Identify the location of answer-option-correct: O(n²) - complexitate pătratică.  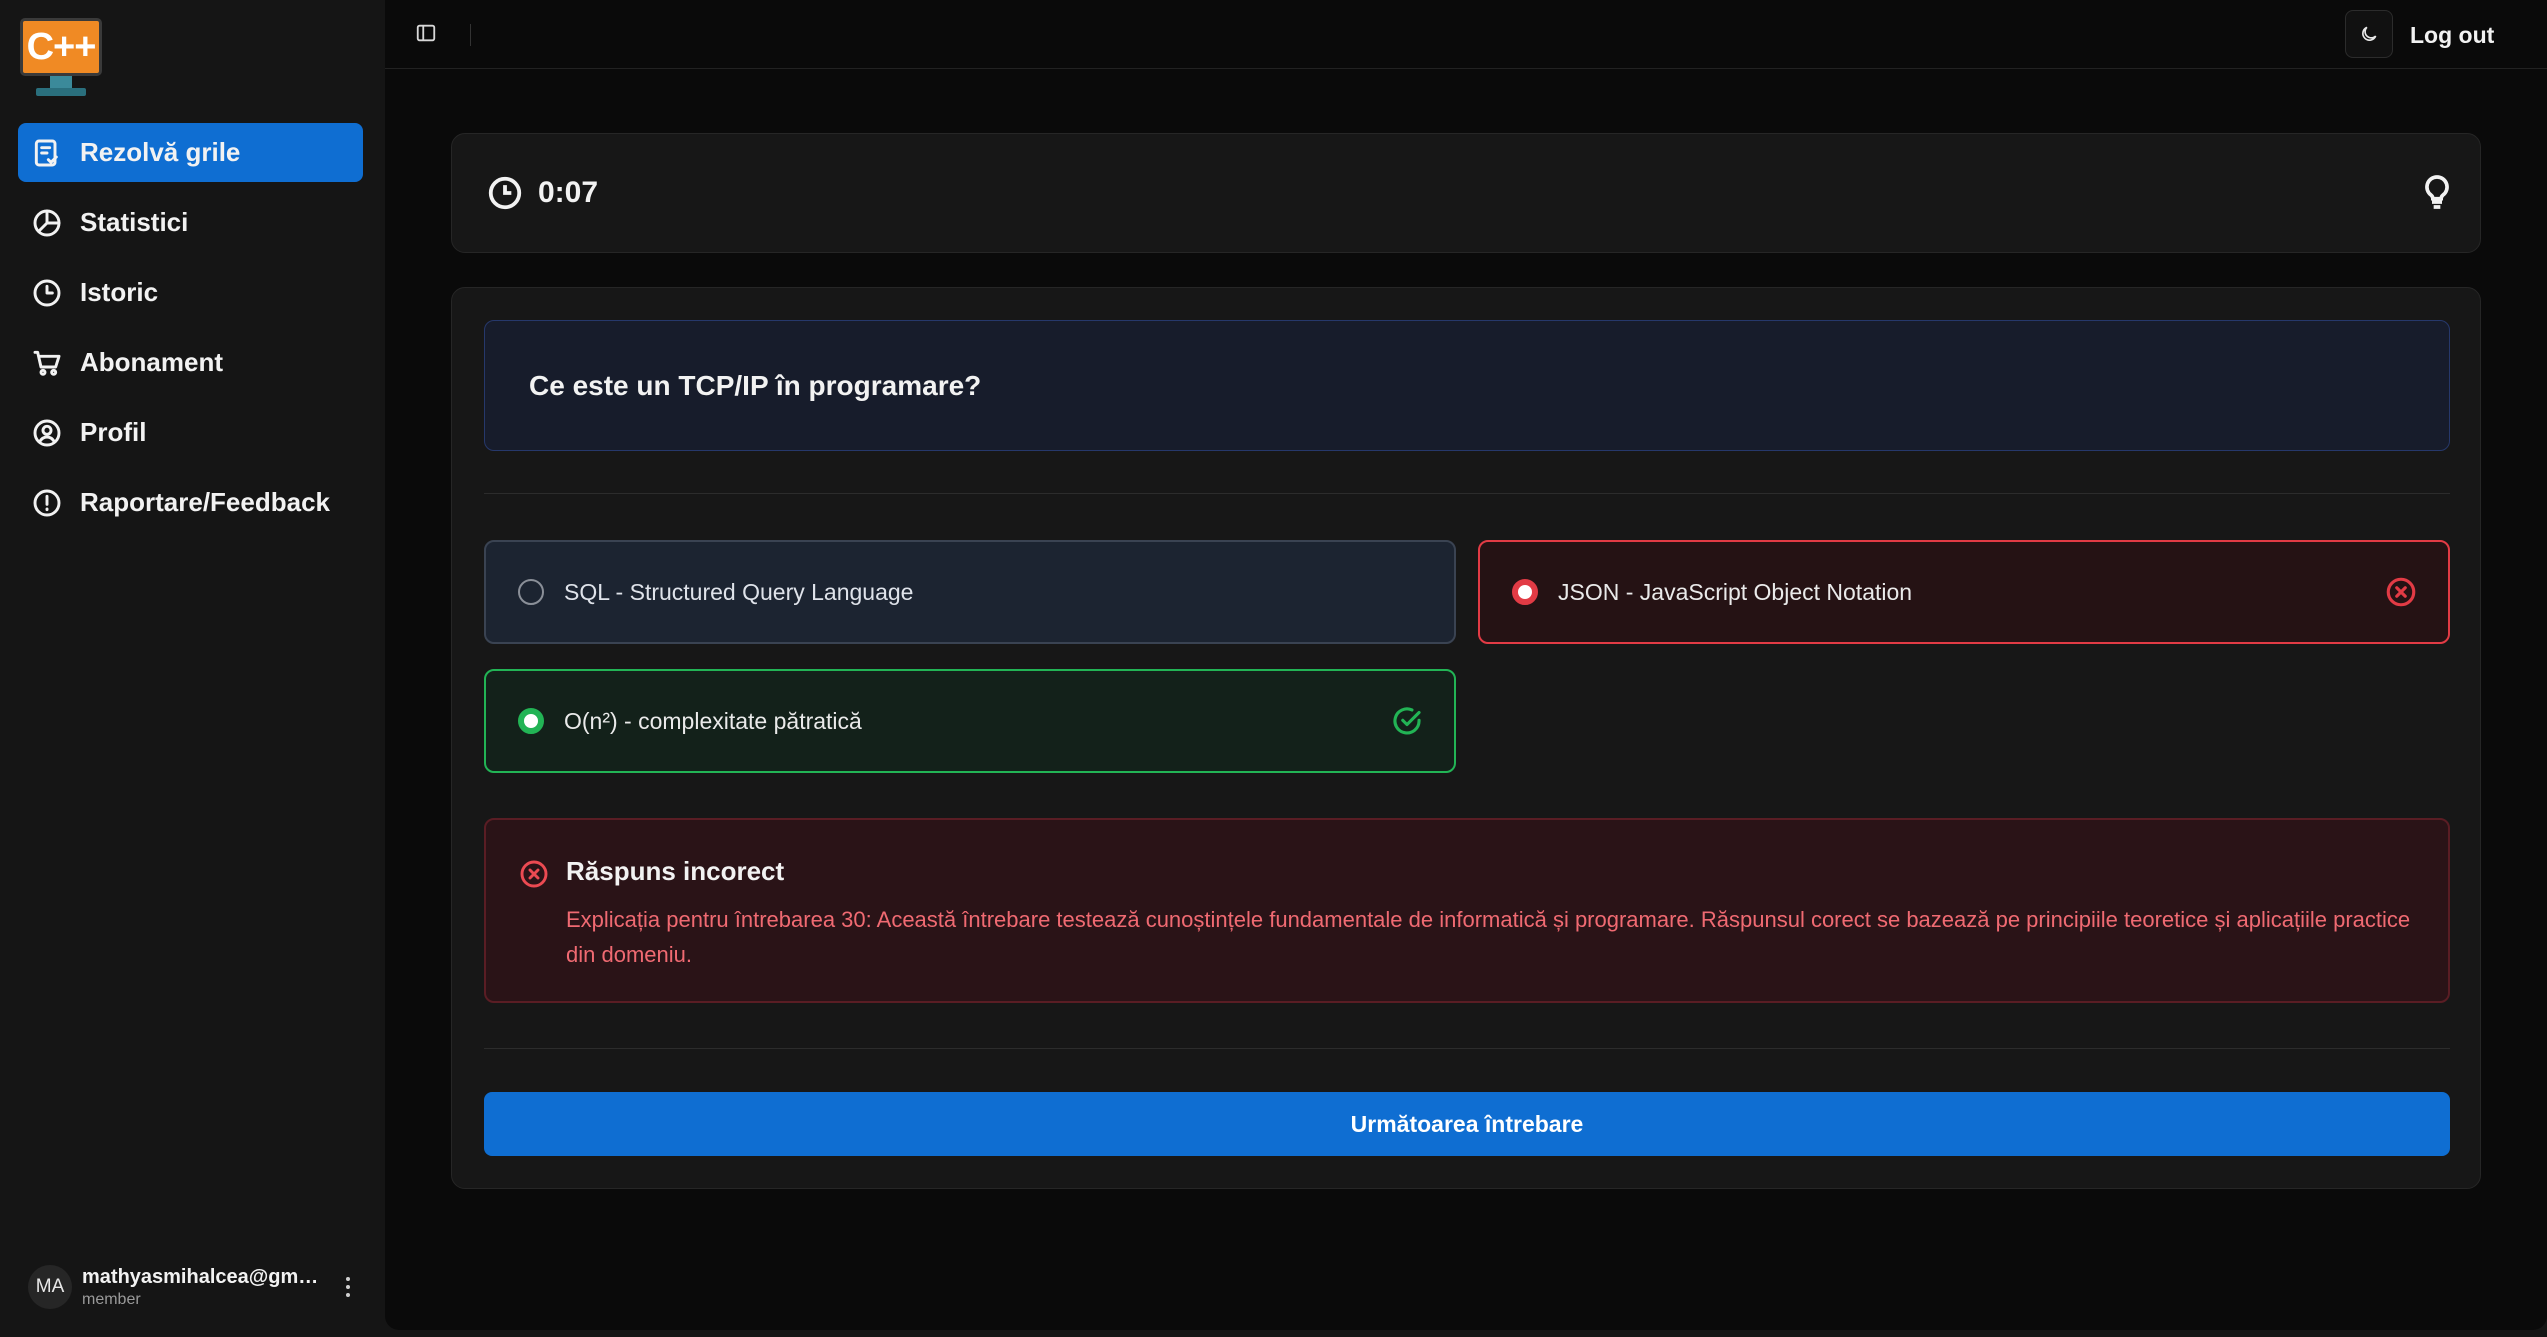
(970, 721).